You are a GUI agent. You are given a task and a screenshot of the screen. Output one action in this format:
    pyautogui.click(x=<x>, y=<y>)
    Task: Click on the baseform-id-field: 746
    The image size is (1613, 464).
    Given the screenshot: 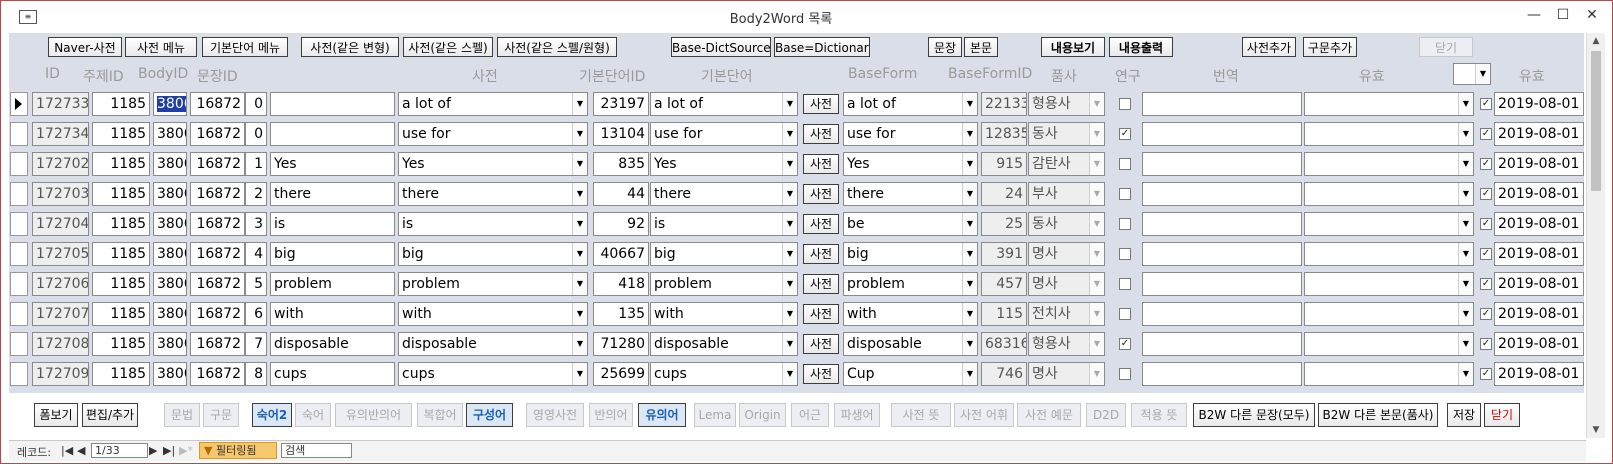 What is the action you would take?
    pyautogui.click(x=1004, y=374)
    